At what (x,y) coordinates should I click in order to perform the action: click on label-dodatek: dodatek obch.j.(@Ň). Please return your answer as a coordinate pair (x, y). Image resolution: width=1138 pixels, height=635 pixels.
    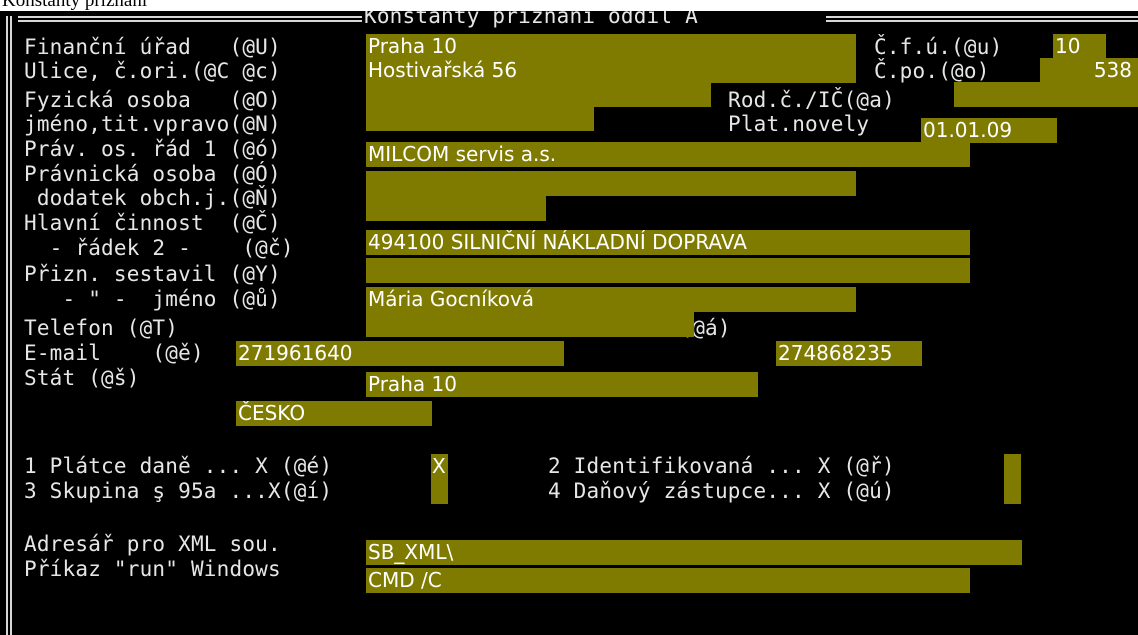
    Looking at the image, I should click on (152, 198).